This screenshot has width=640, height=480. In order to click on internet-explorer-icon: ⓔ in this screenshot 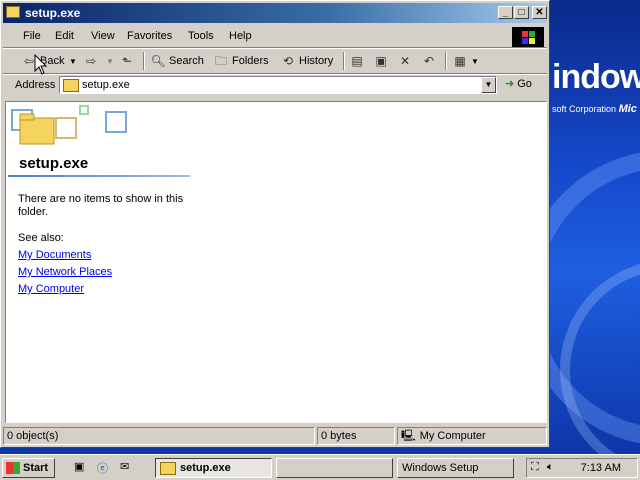, I will do `click(105, 468)`.